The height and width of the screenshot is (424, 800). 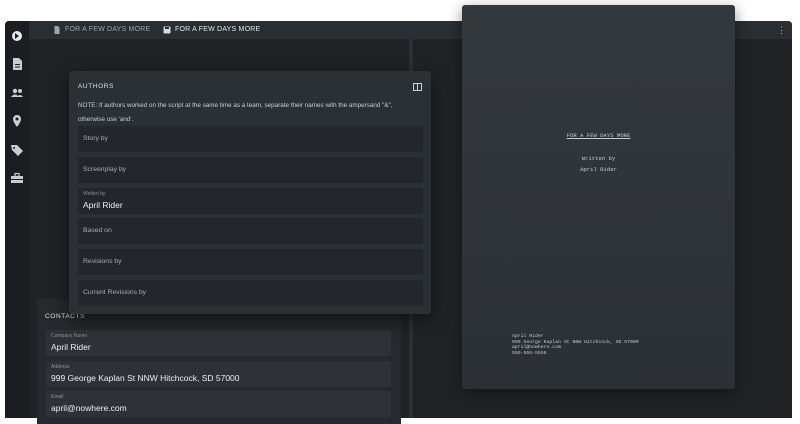 I want to click on field-label: Email, so click(x=57, y=397).